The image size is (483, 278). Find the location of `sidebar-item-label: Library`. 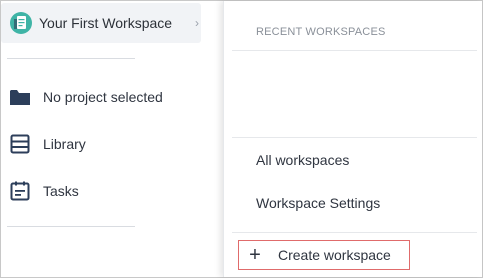

sidebar-item-label: Library is located at coordinates (64, 144).